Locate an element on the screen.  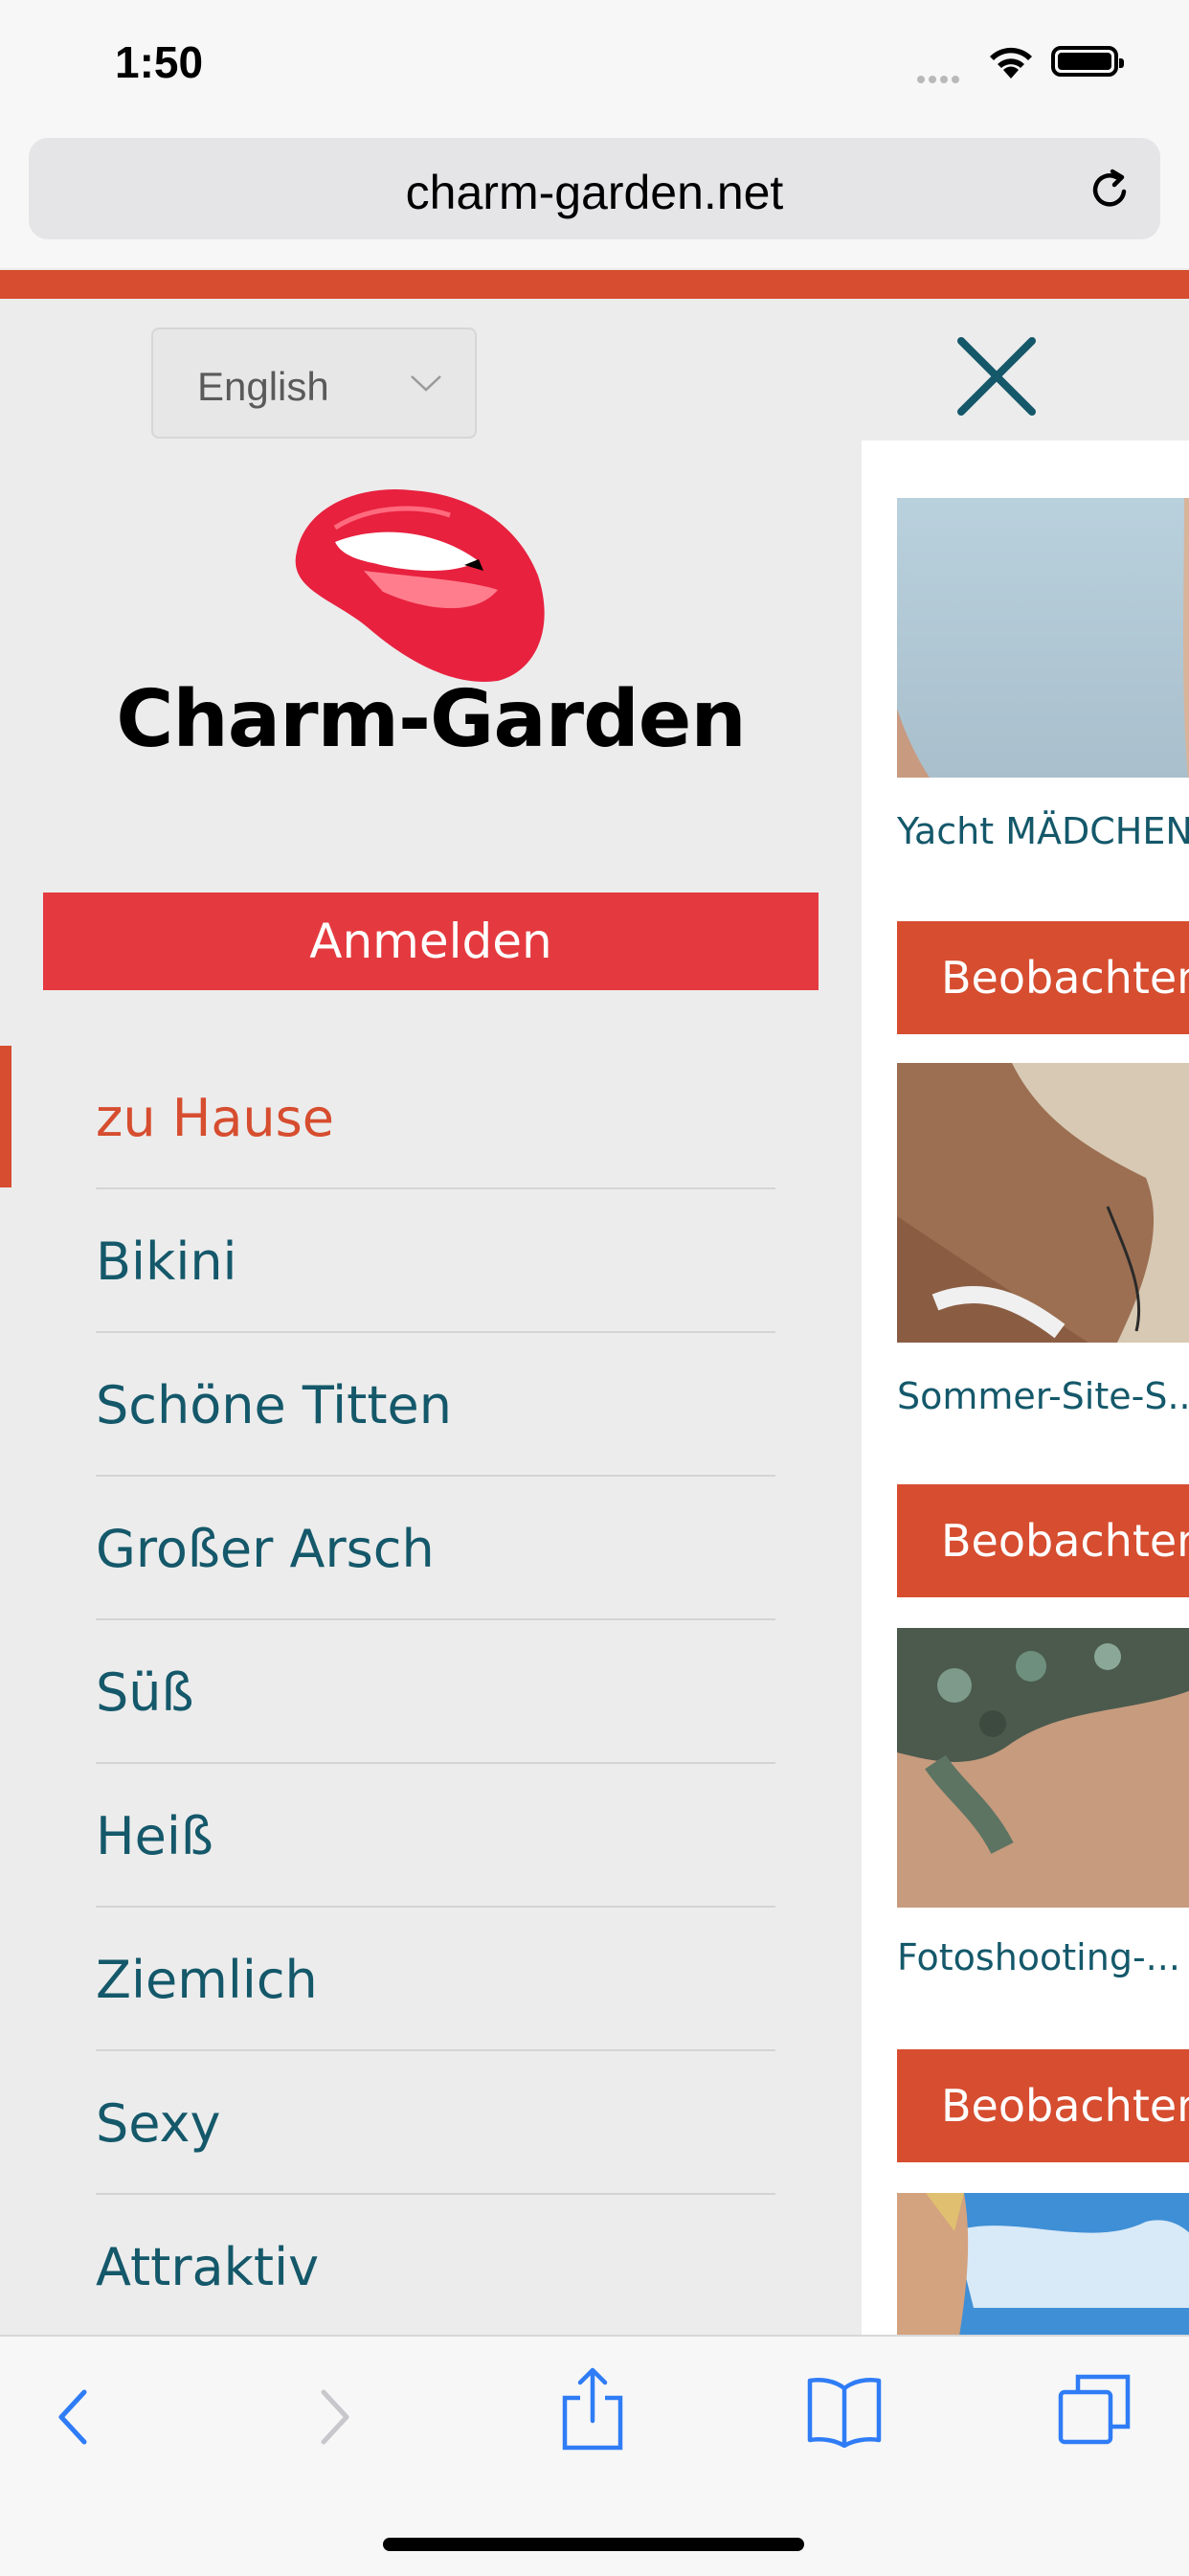
share-icon is located at coordinates (592, 2408).